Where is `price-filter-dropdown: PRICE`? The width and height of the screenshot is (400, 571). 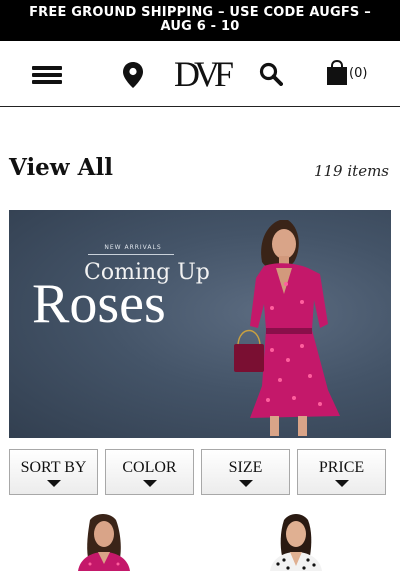
price-filter-dropdown: PRICE is located at coordinates (341, 472).